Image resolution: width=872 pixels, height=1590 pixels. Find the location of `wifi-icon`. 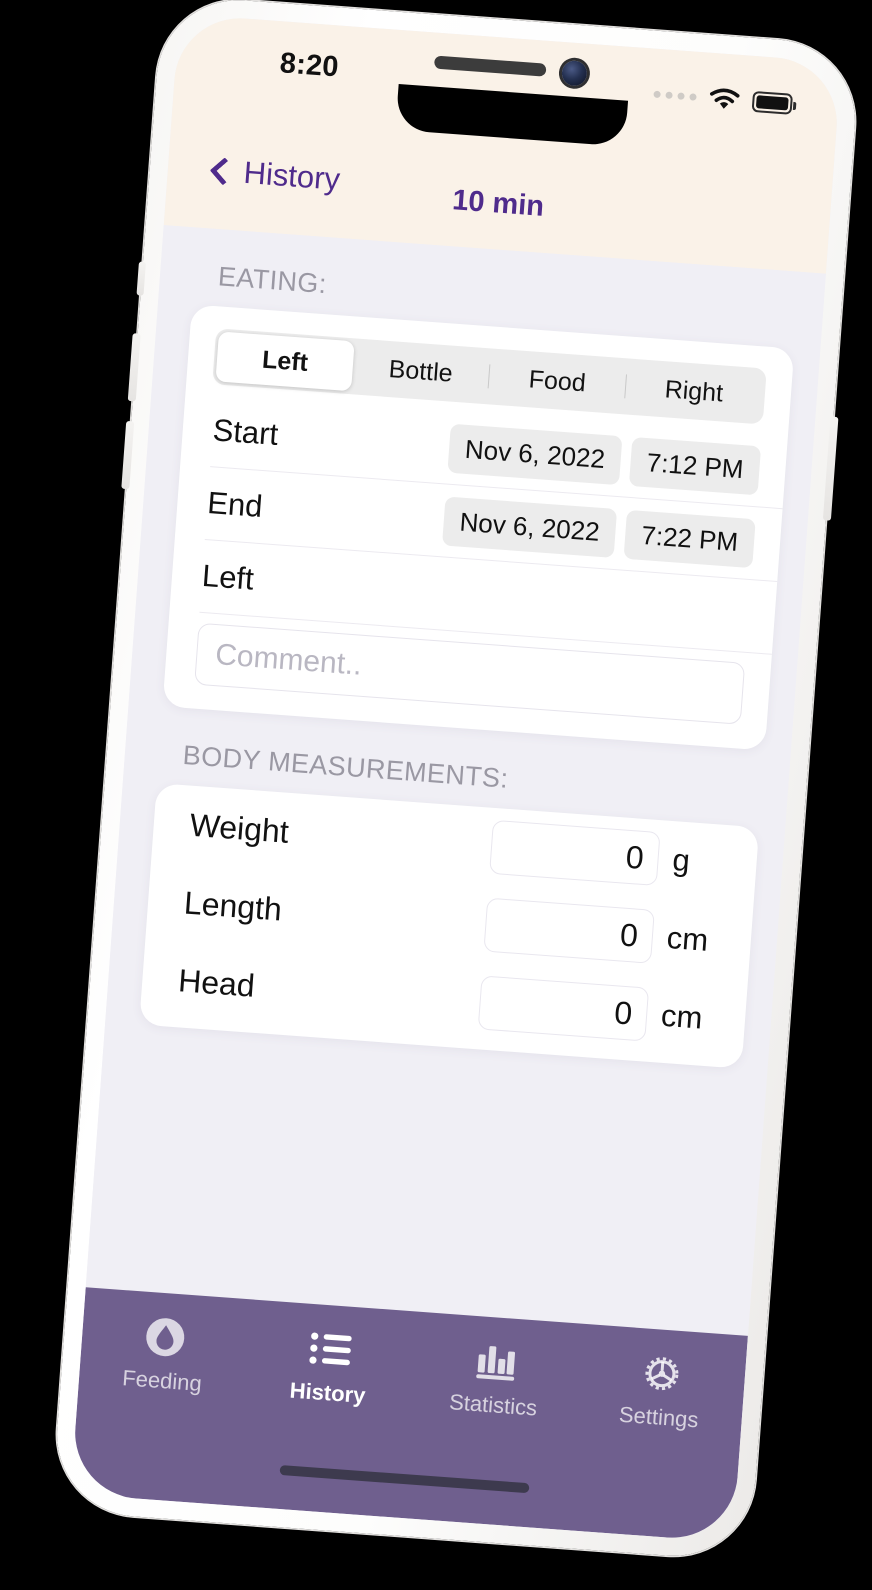

wifi-icon is located at coordinates (725, 99).